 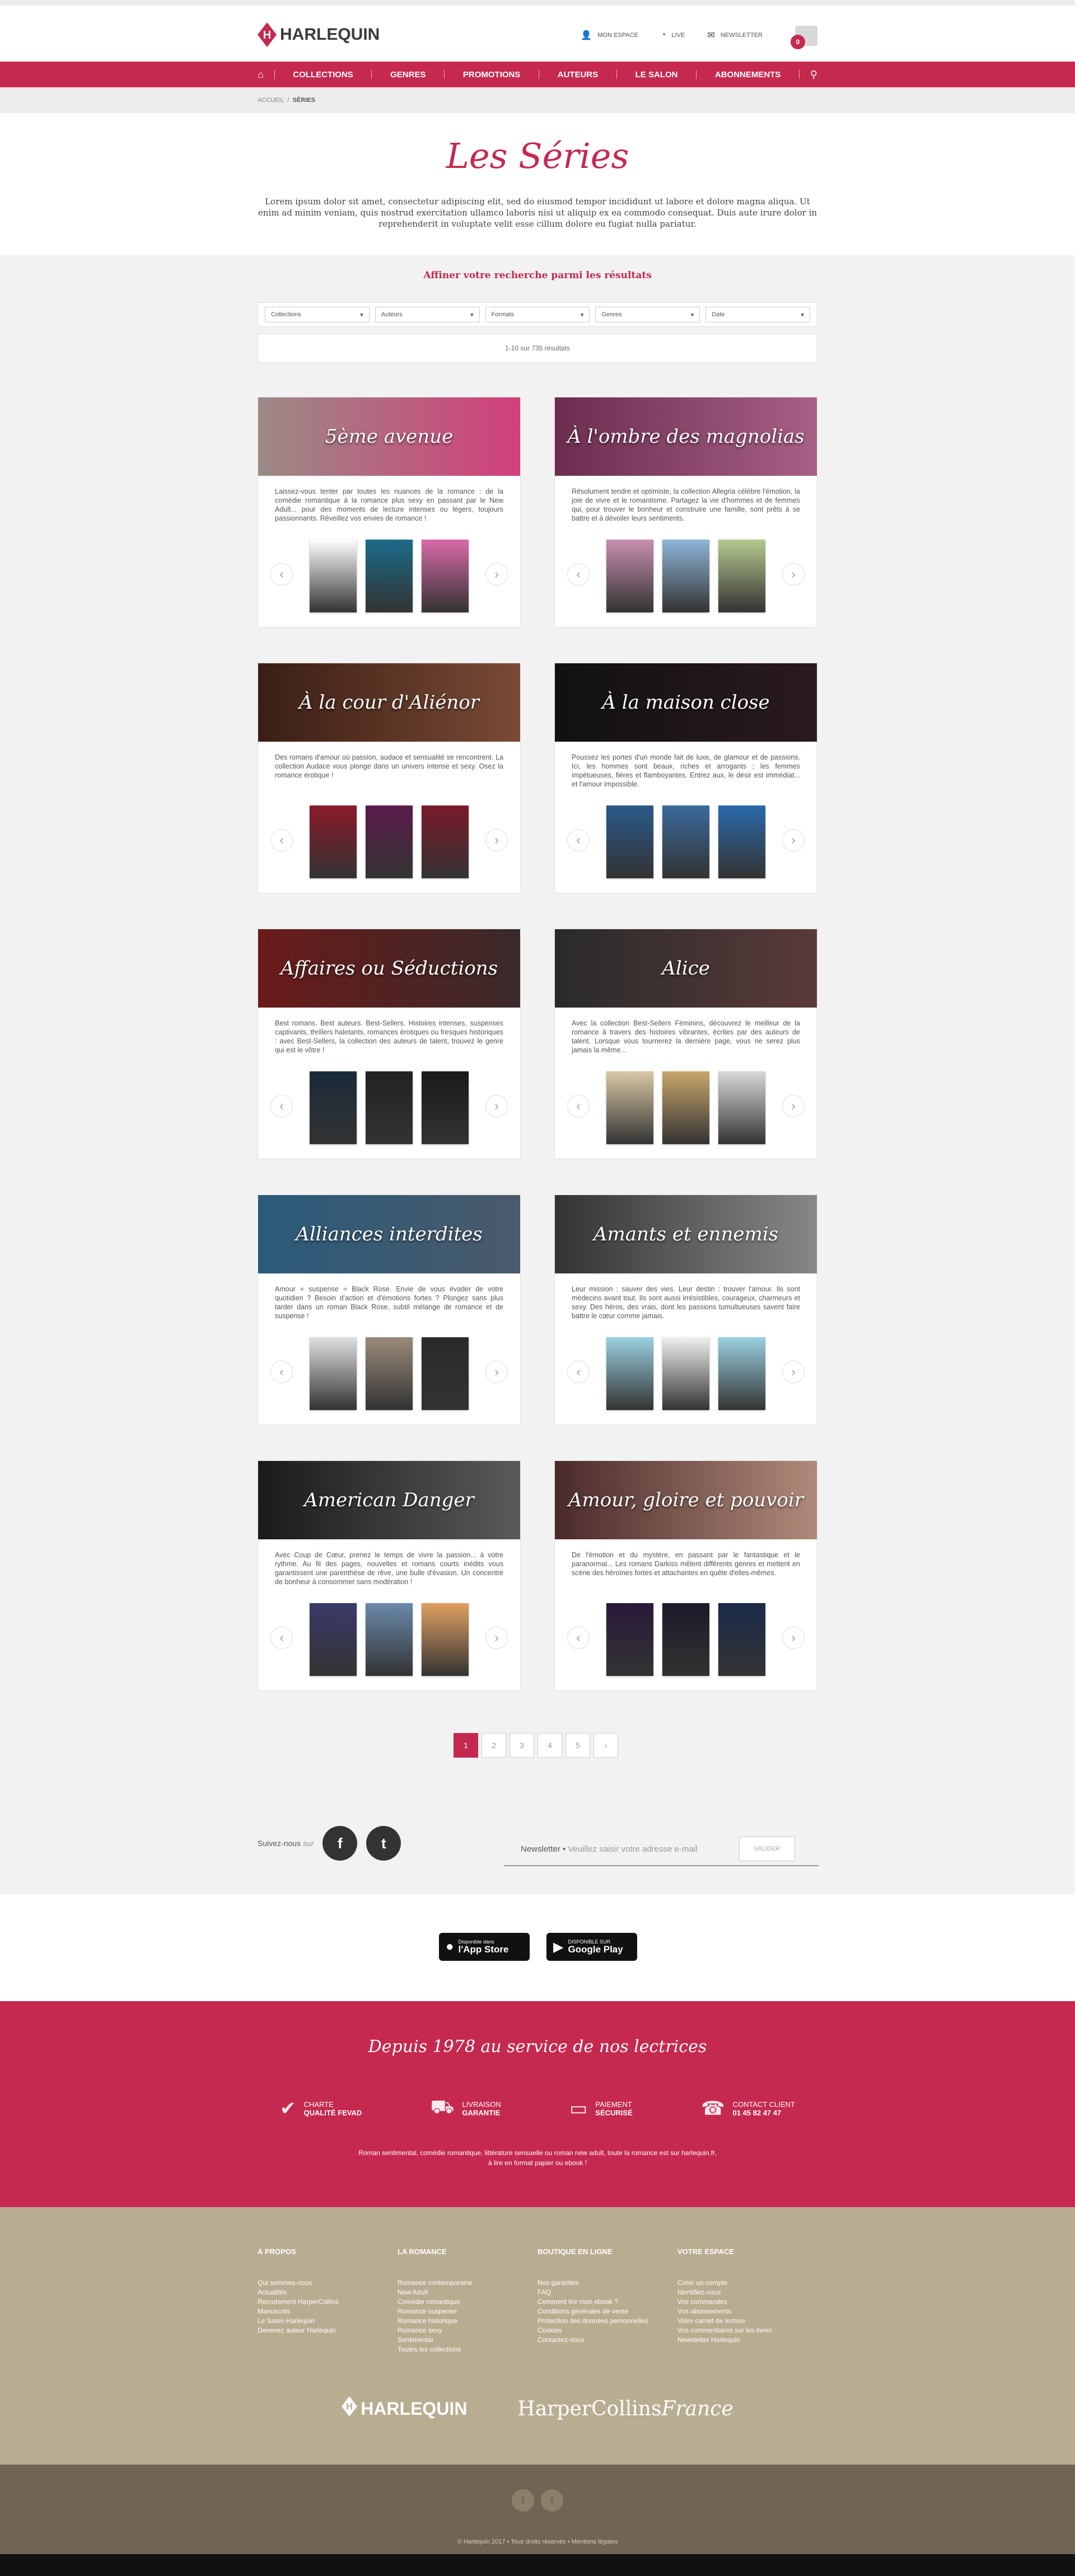 What do you see at coordinates (747, 2340) in the screenshot?
I see `footer-link: Newsletter Harlequin` at bounding box center [747, 2340].